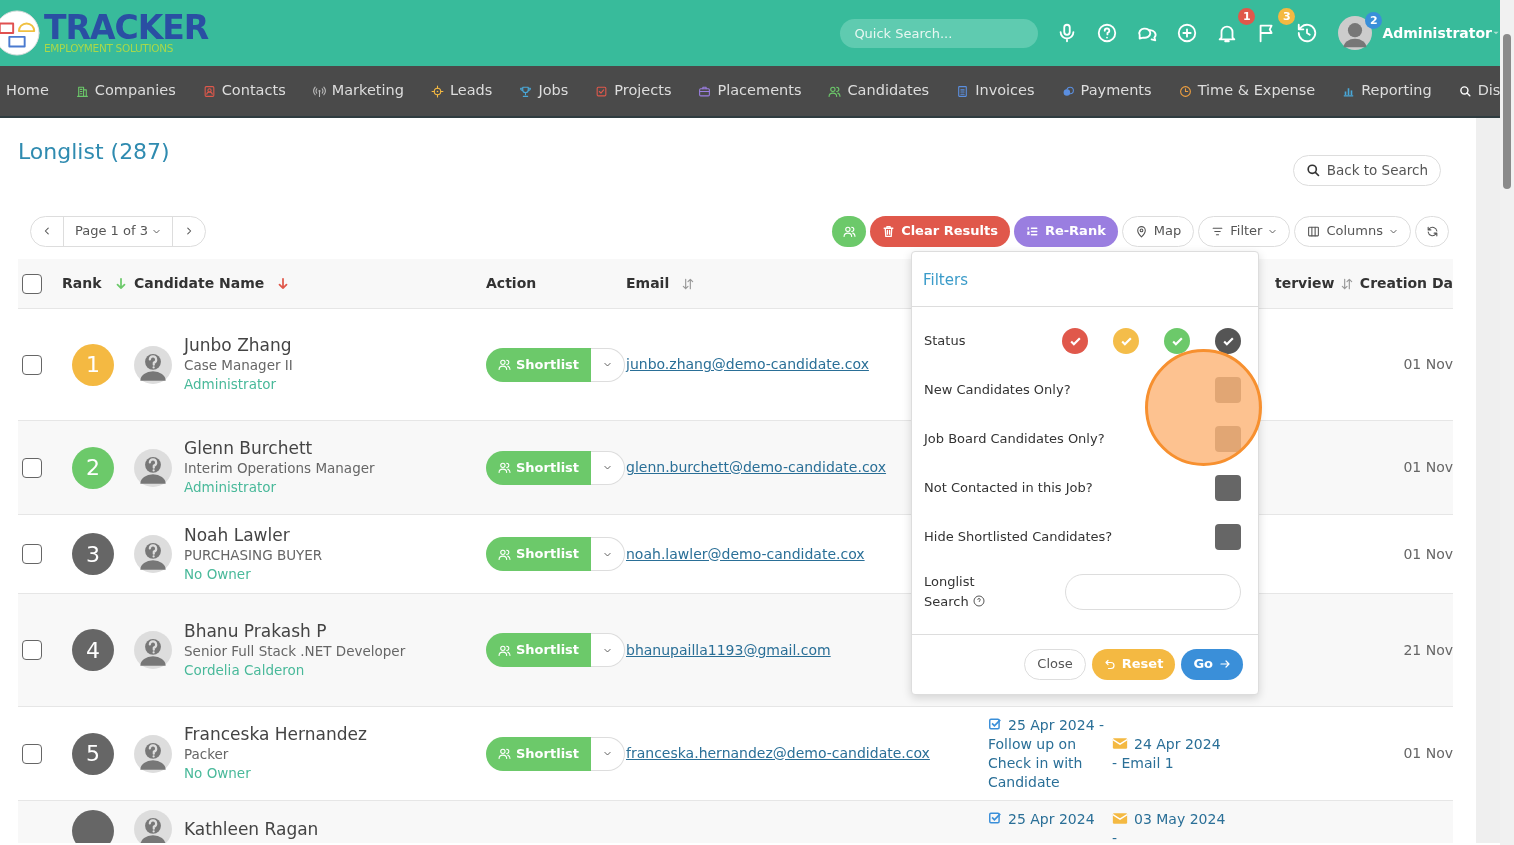  I want to click on nav-link: Leads, so click(462, 91).